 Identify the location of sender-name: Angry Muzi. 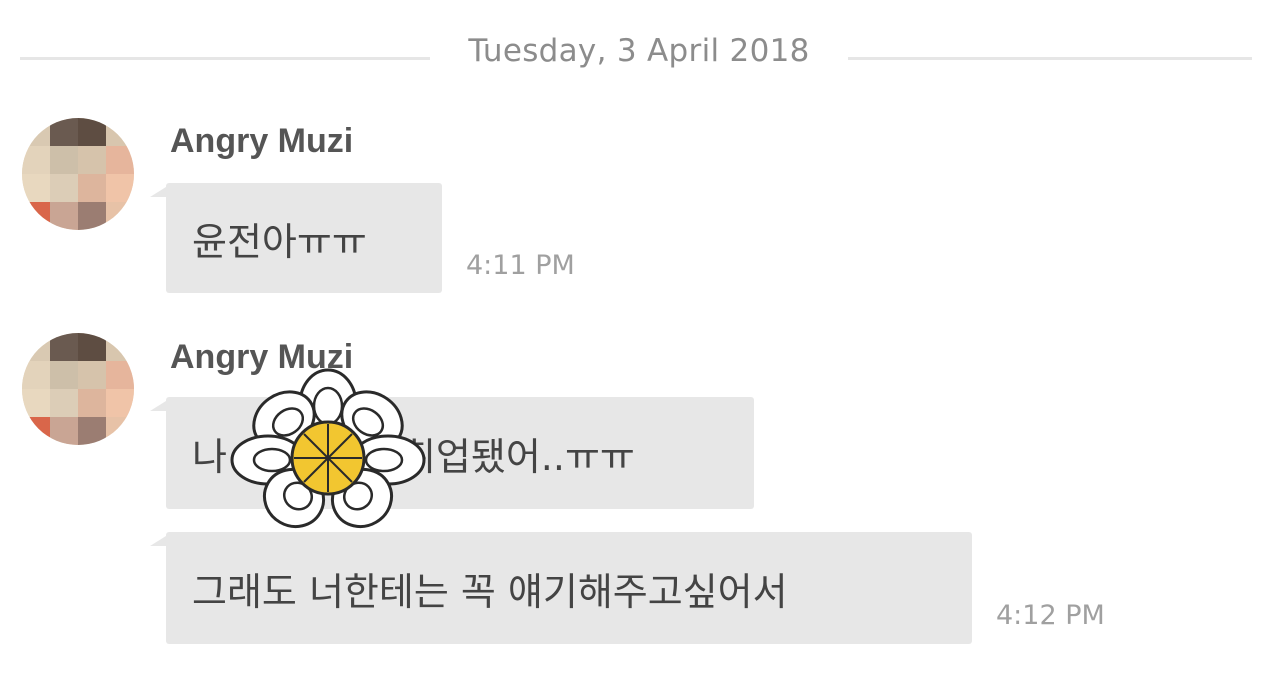
(262, 141).